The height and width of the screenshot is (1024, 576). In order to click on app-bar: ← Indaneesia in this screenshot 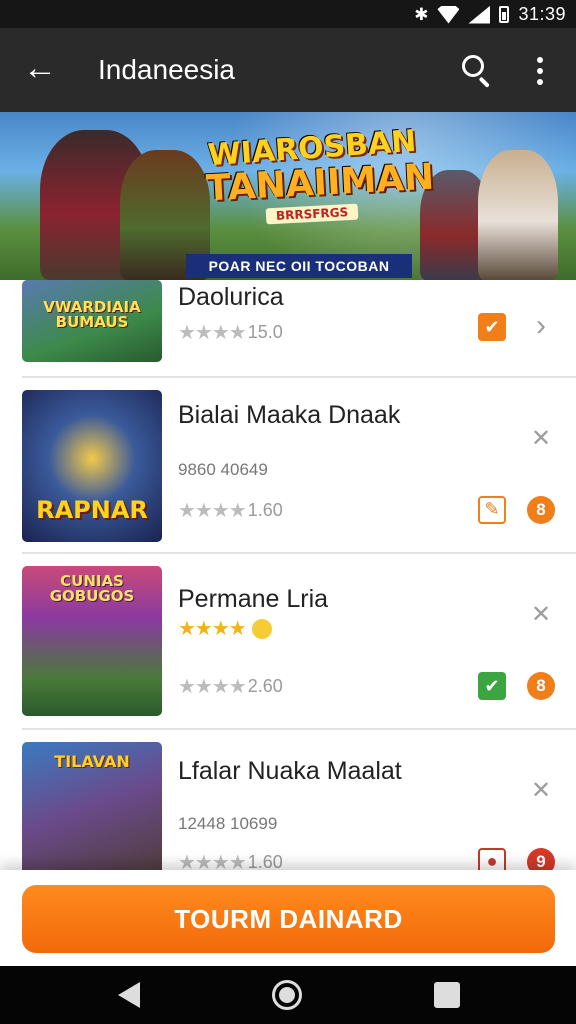, I will do `click(288, 70)`.